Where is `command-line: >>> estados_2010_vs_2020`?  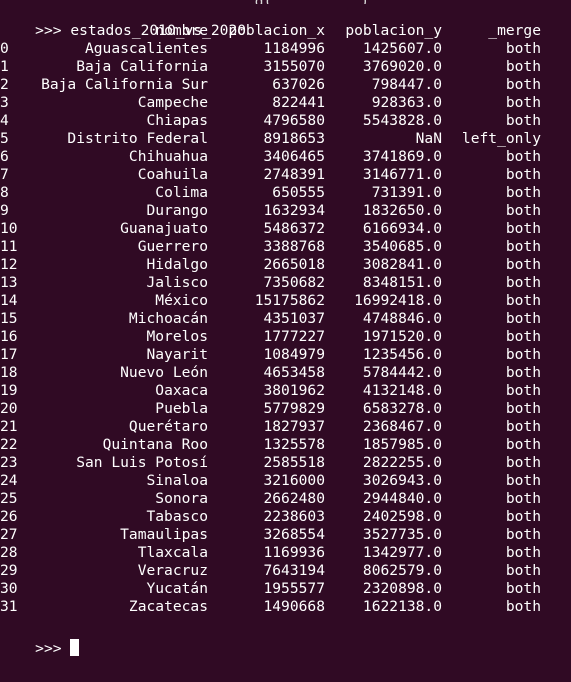
command-line: >>> estados_2010_vs_2020 is located at coordinates (285, 21).